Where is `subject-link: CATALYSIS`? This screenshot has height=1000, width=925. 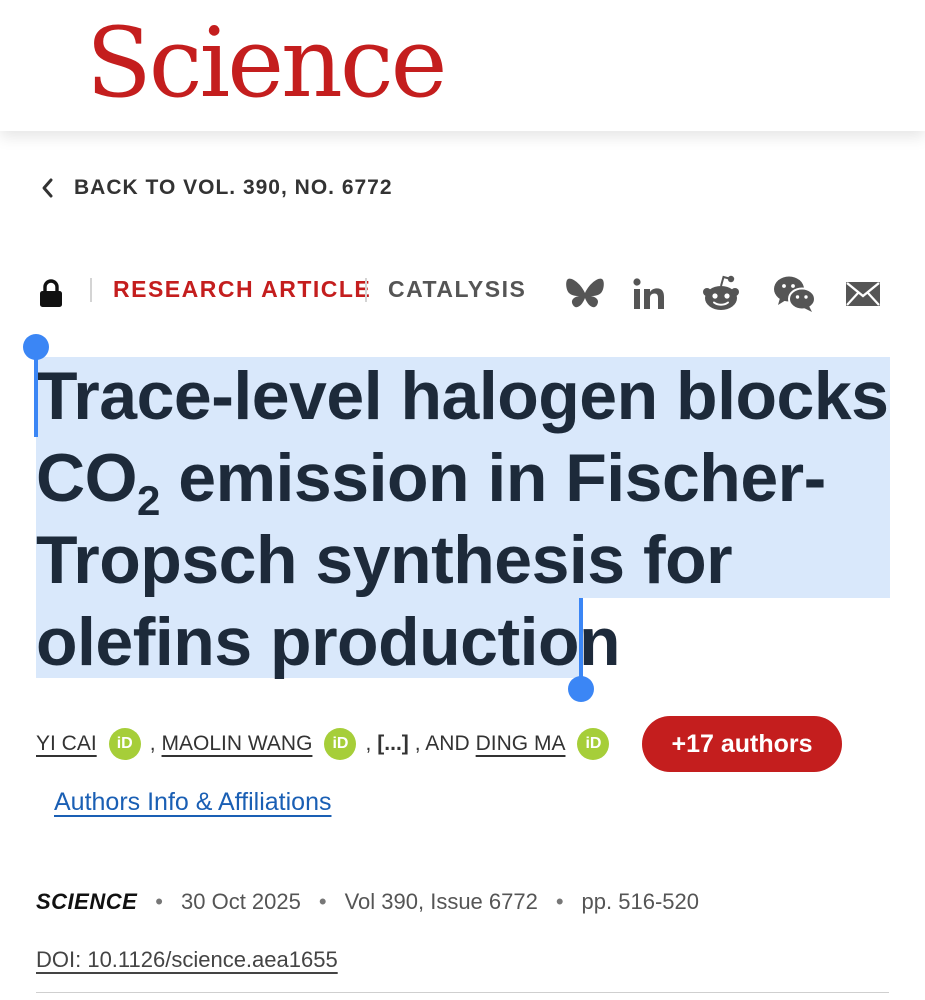 subject-link: CATALYSIS is located at coordinates (457, 289).